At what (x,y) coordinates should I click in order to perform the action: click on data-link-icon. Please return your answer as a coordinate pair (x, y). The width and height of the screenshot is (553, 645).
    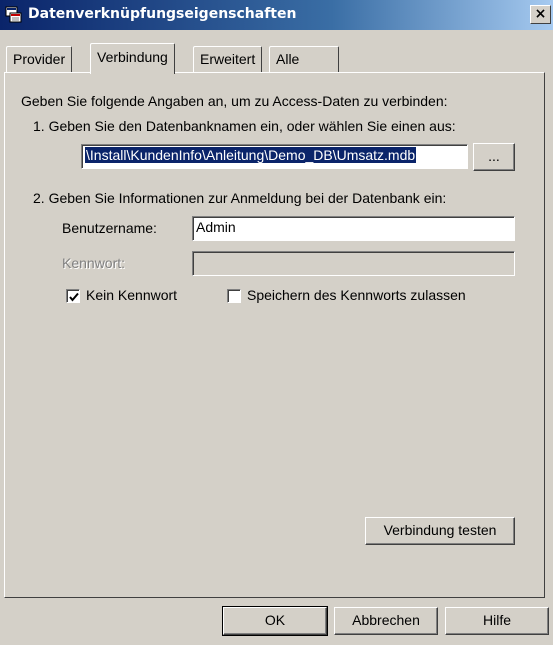
    Looking at the image, I should click on (13, 14).